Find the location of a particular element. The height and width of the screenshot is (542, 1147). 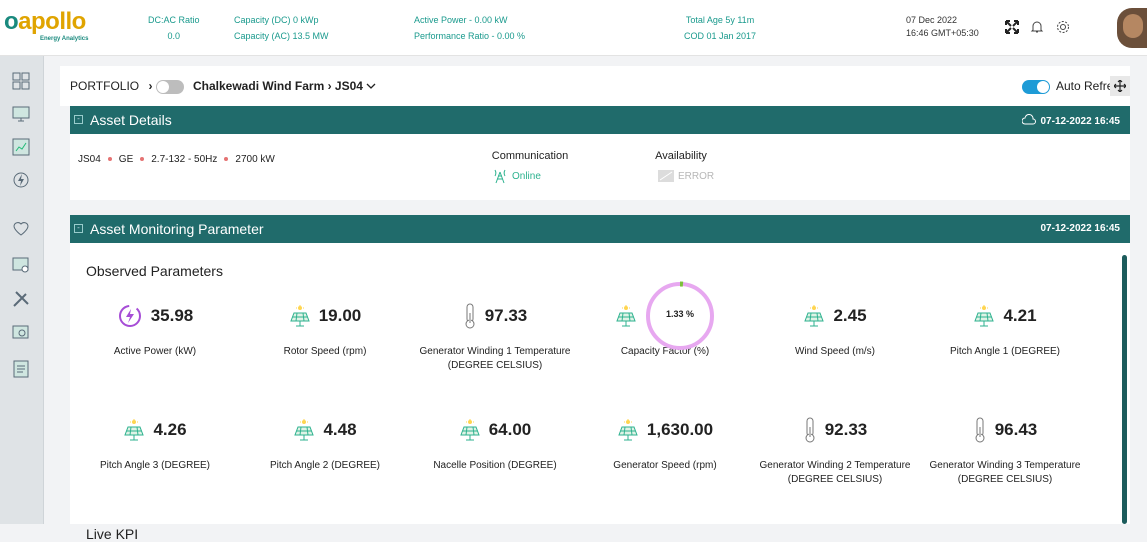

parameter-value: 2.45 is located at coordinates (850, 315).